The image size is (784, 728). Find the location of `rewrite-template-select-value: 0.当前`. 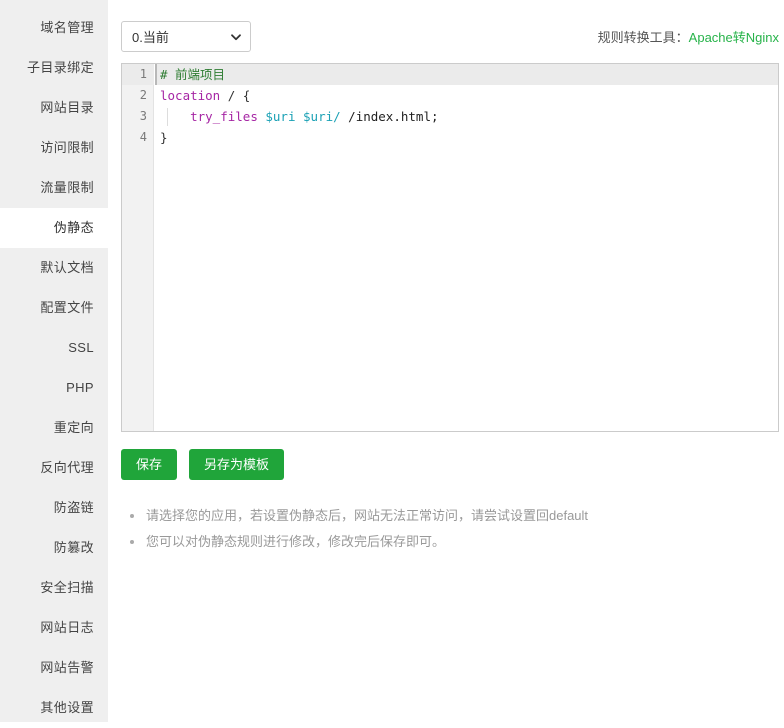

rewrite-template-select-value: 0.当前 is located at coordinates (150, 37).